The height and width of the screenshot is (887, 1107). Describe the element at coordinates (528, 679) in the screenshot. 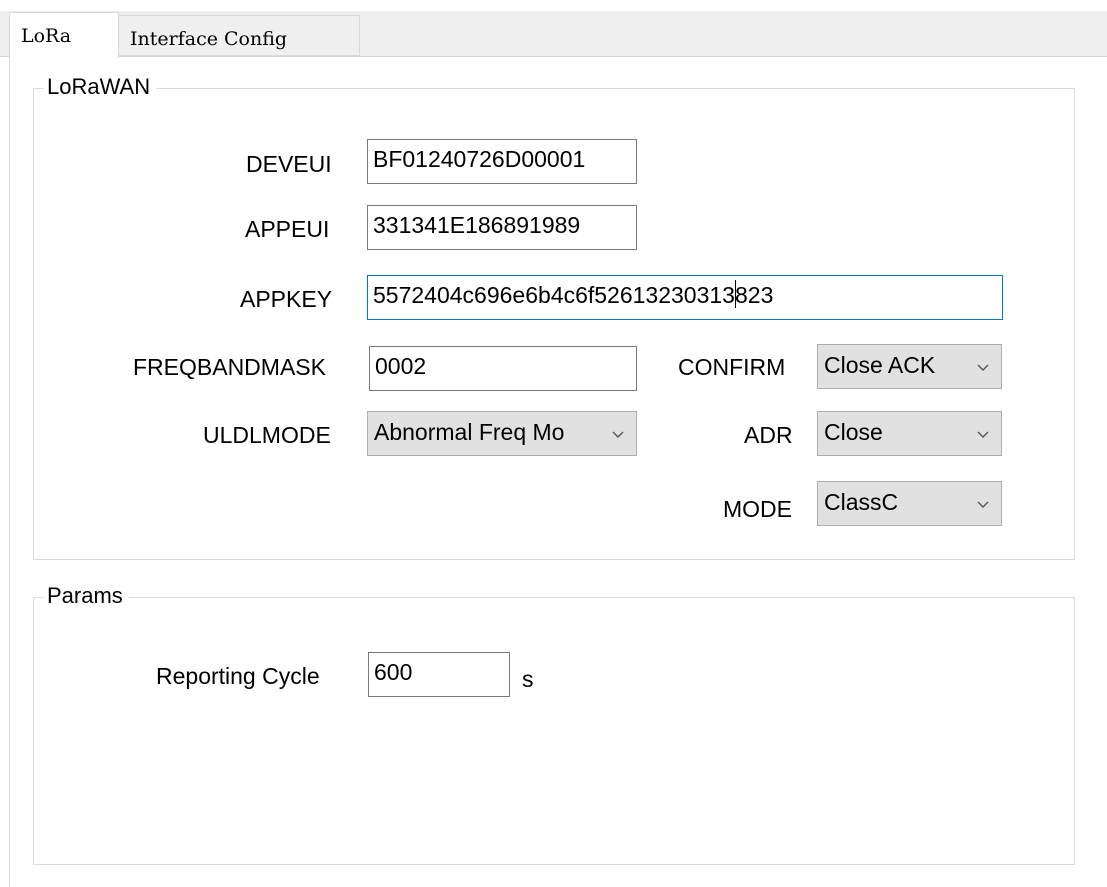

I see `reporting-cycle-unit: s` at that location.